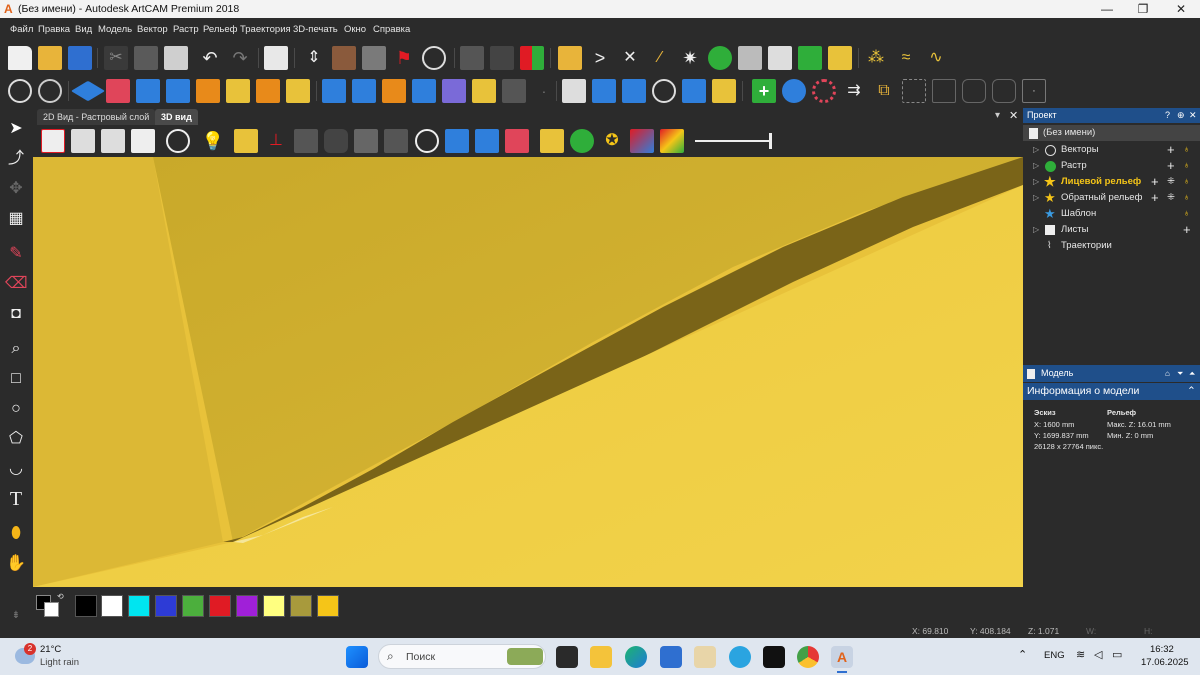 The height and width of the screenshot is (675, 1200). Describe the element at coordinates (16, 534) in the screenshot. I see `drop-icon: ⬮` at that location.